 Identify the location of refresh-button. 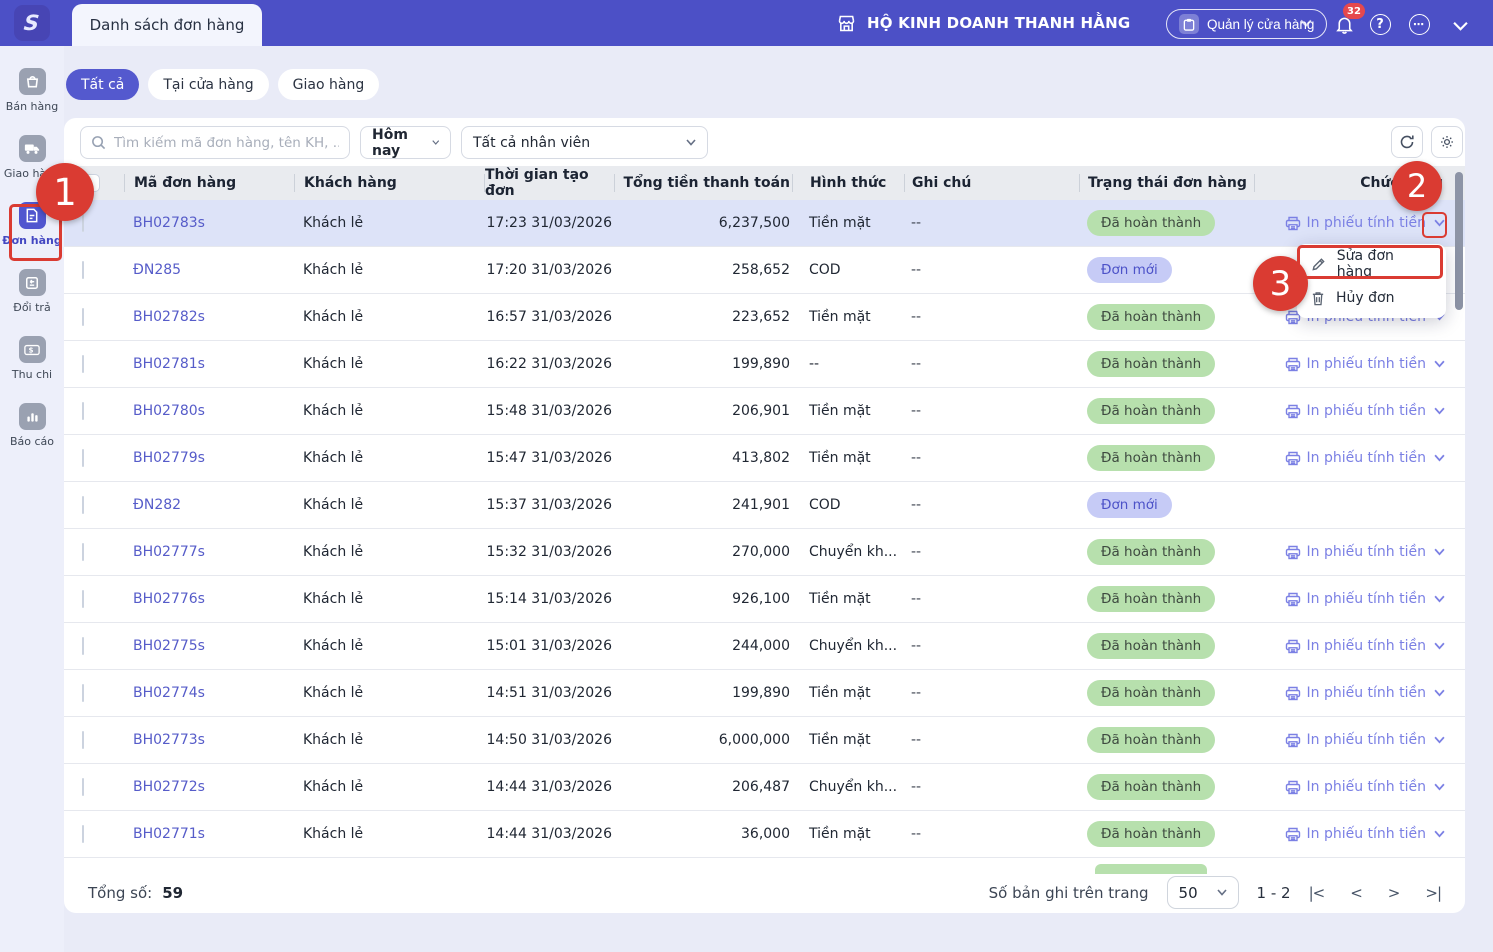
(1407, 142).